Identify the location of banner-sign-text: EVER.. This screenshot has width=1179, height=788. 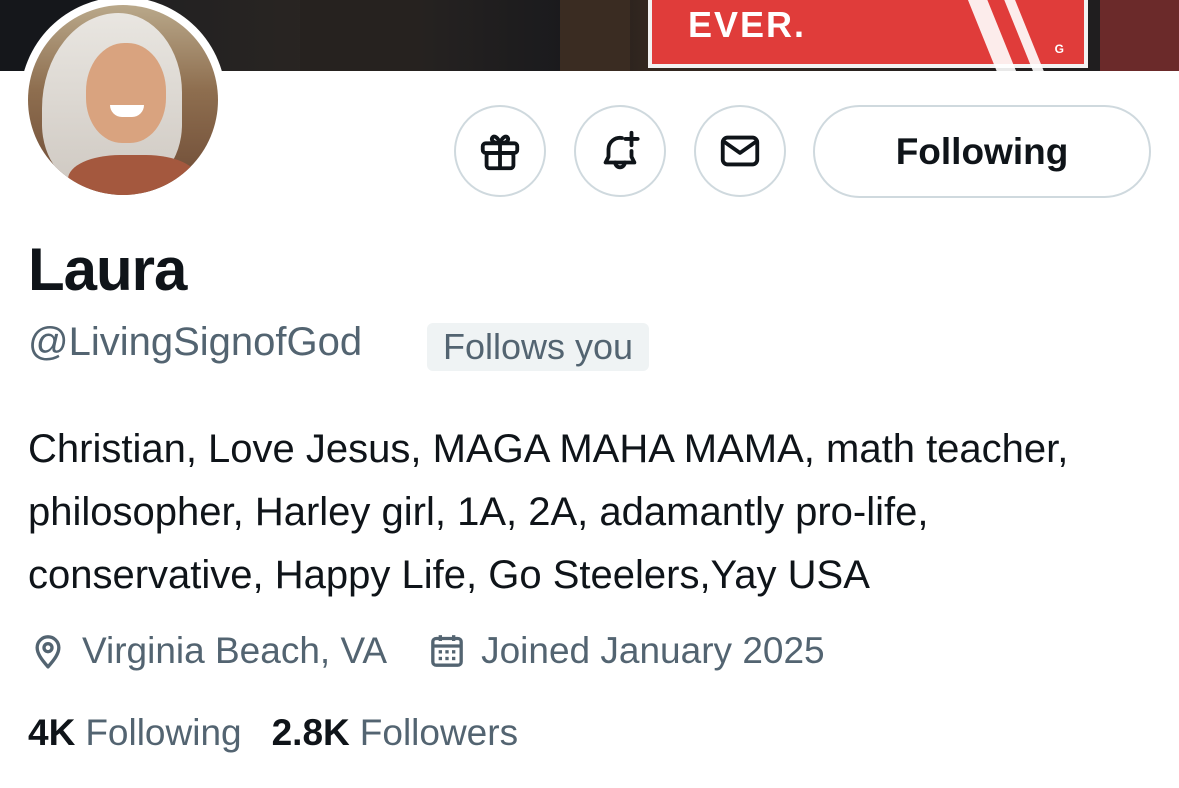
(747, 24).